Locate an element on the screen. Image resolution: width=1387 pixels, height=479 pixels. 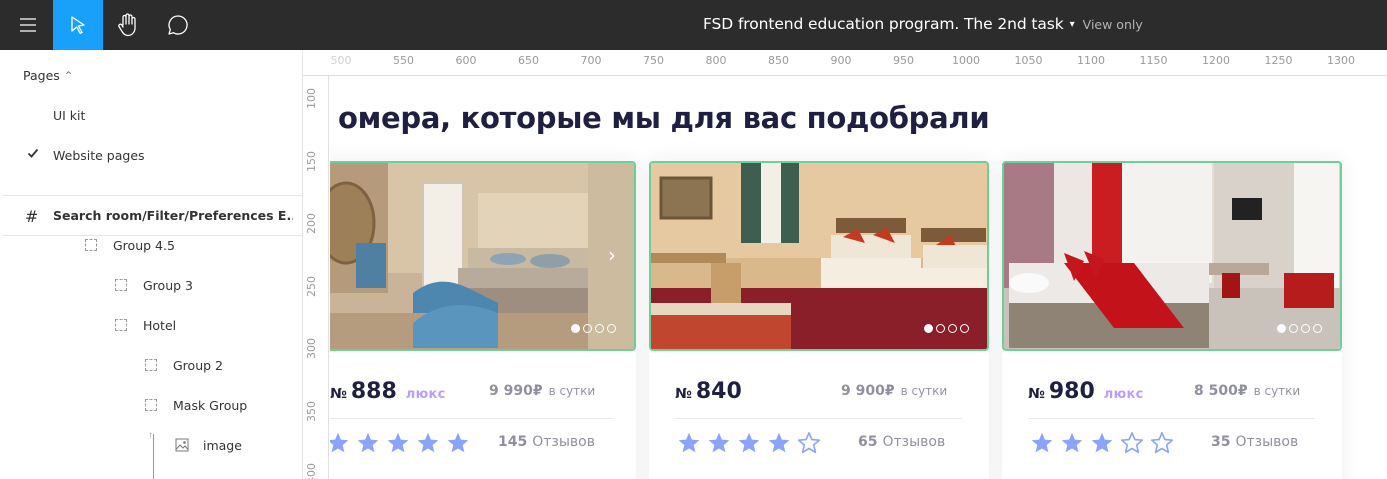
move-tool-icon is located at coordinates (78, 25).